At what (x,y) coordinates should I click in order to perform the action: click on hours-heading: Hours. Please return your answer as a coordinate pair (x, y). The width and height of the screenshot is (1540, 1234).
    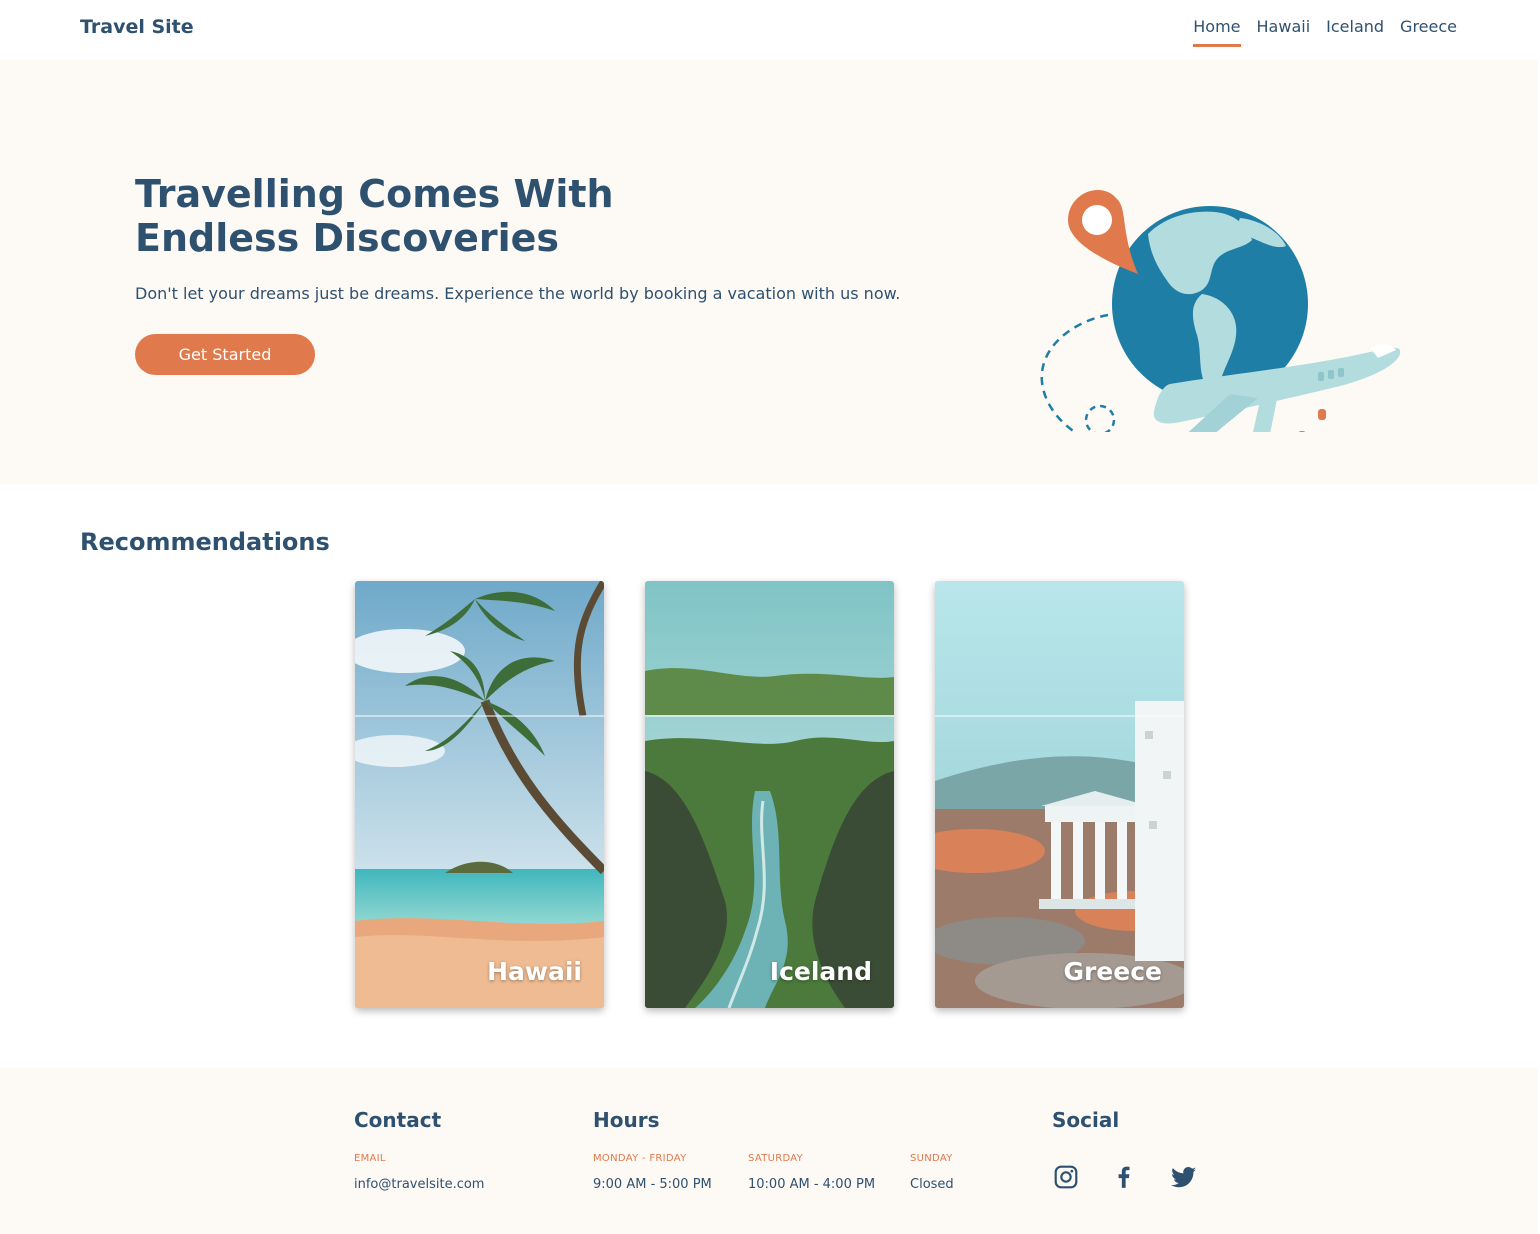
    Looking at the image, I should click on (626, 1120).